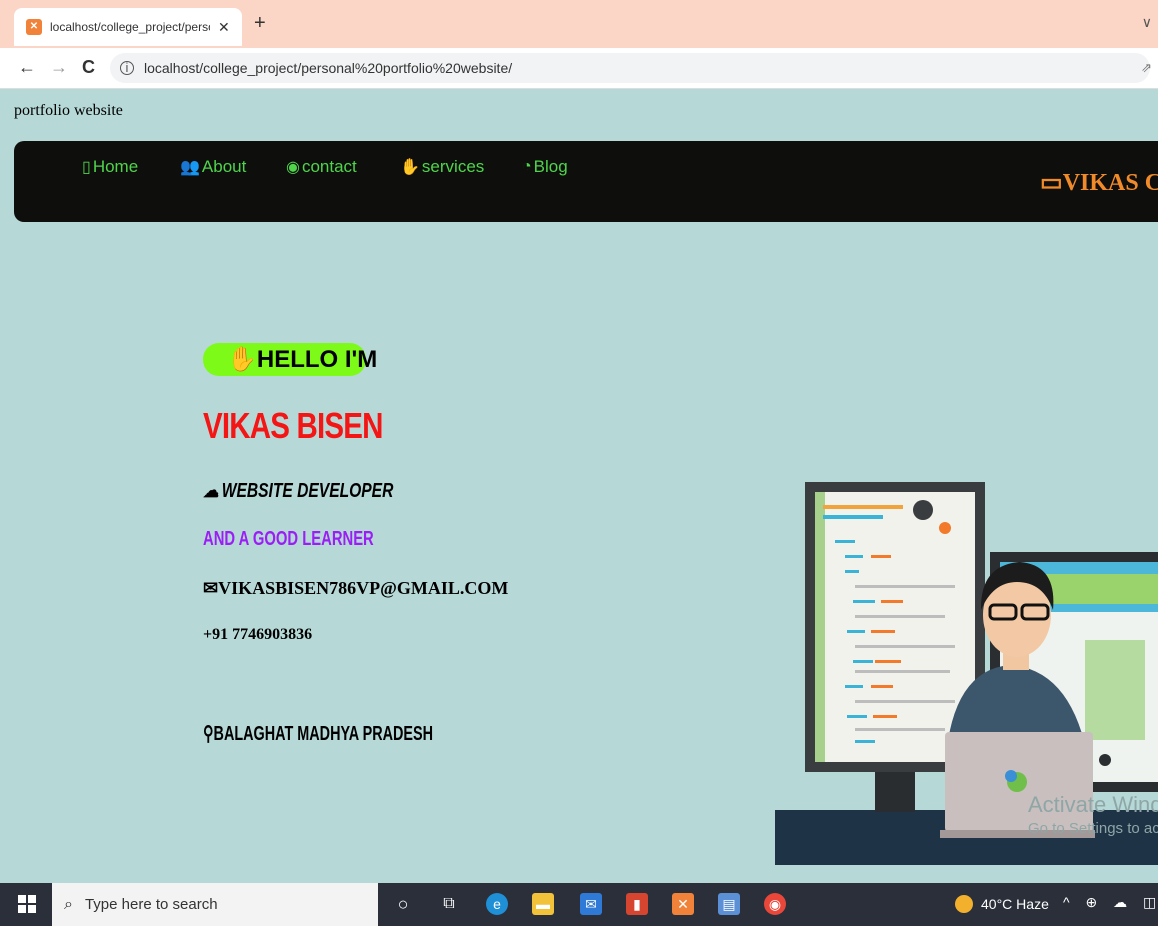  I want to click on new-tab-button: +, so click(260, 23).